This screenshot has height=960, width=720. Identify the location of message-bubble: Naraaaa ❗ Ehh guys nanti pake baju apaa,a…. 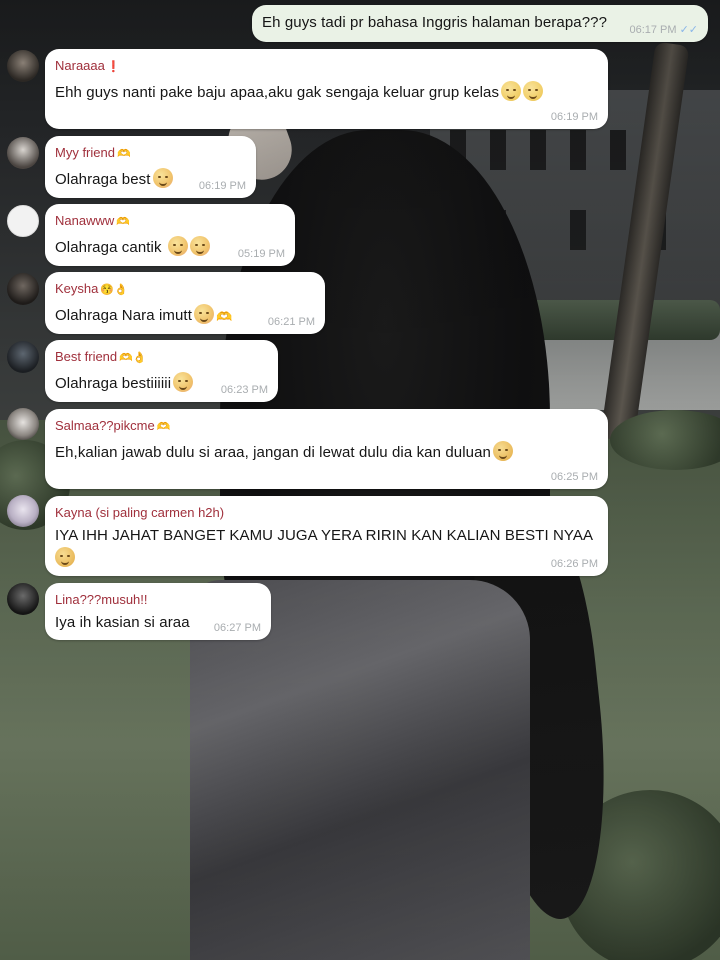
(326, 89).